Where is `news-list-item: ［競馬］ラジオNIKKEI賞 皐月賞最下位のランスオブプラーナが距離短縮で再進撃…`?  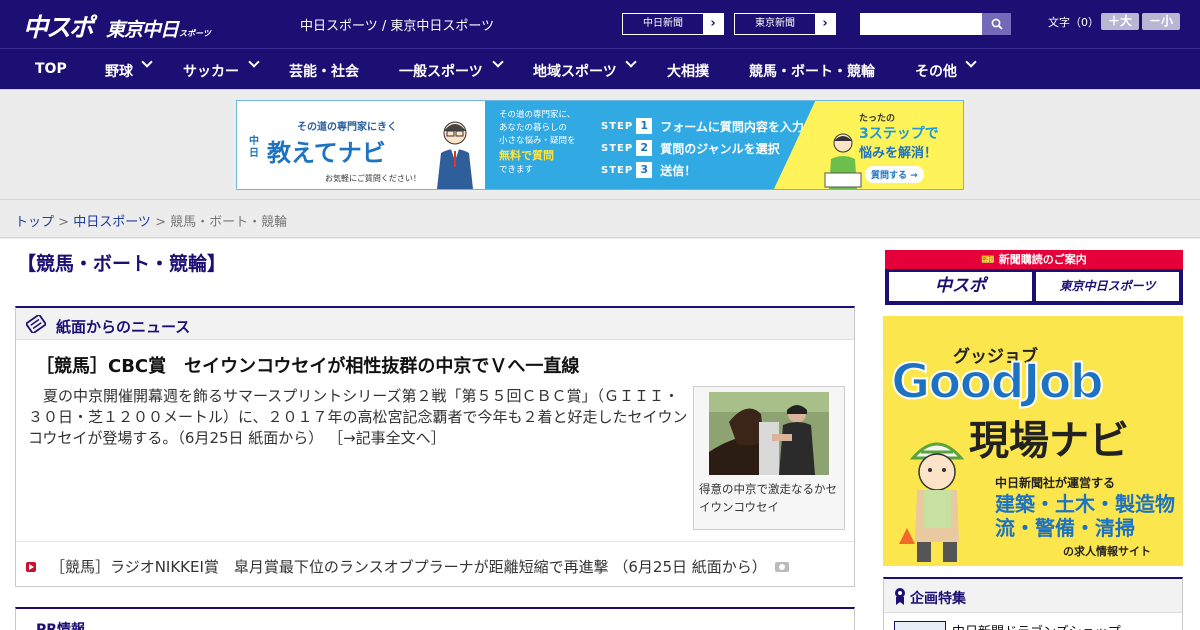
news-list-item: ［競馬］ラジオNIKKEI賞 皐月賞最下位のランスオブプラーナが距離短縮で再進撃… is located at coordinates (407, 566).